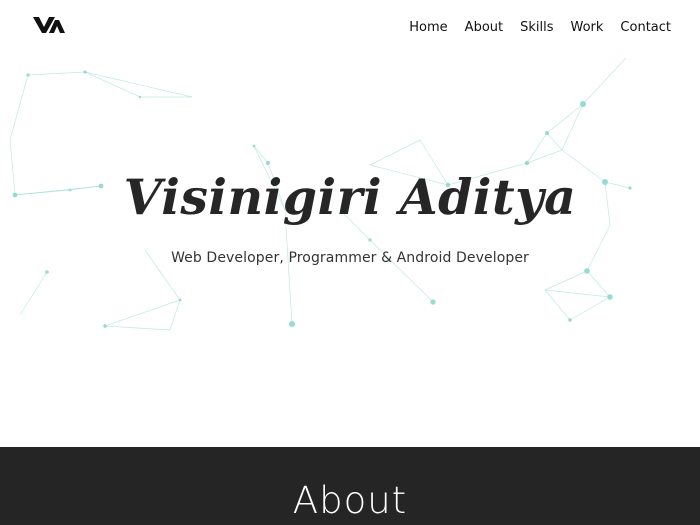 The image size is (700, 525). I want to click on about-heading: About, so click(350, 500).